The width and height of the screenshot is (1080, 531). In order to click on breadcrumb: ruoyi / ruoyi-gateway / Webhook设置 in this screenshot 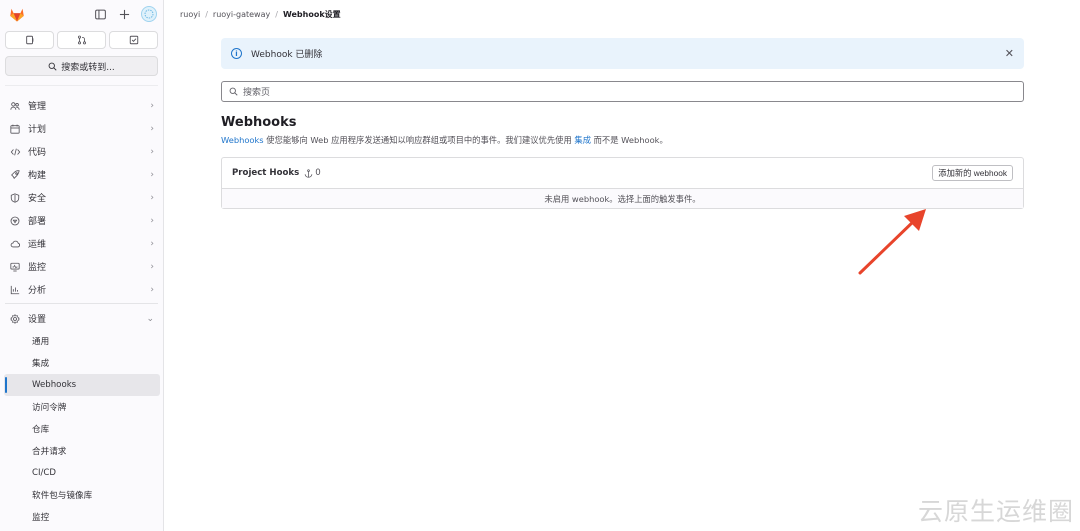, I will do `click(260, 14)`.